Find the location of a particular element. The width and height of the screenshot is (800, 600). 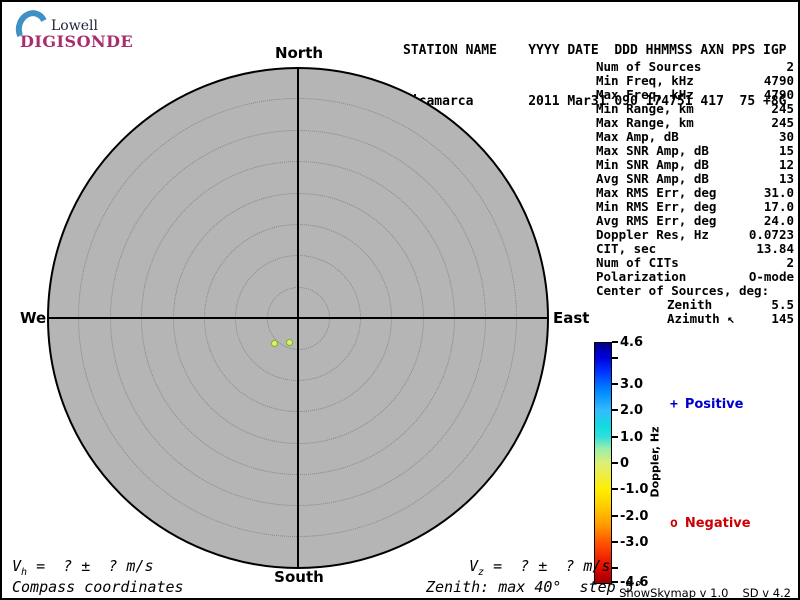

doppler-colorbar is located at coordinates (603, 463).